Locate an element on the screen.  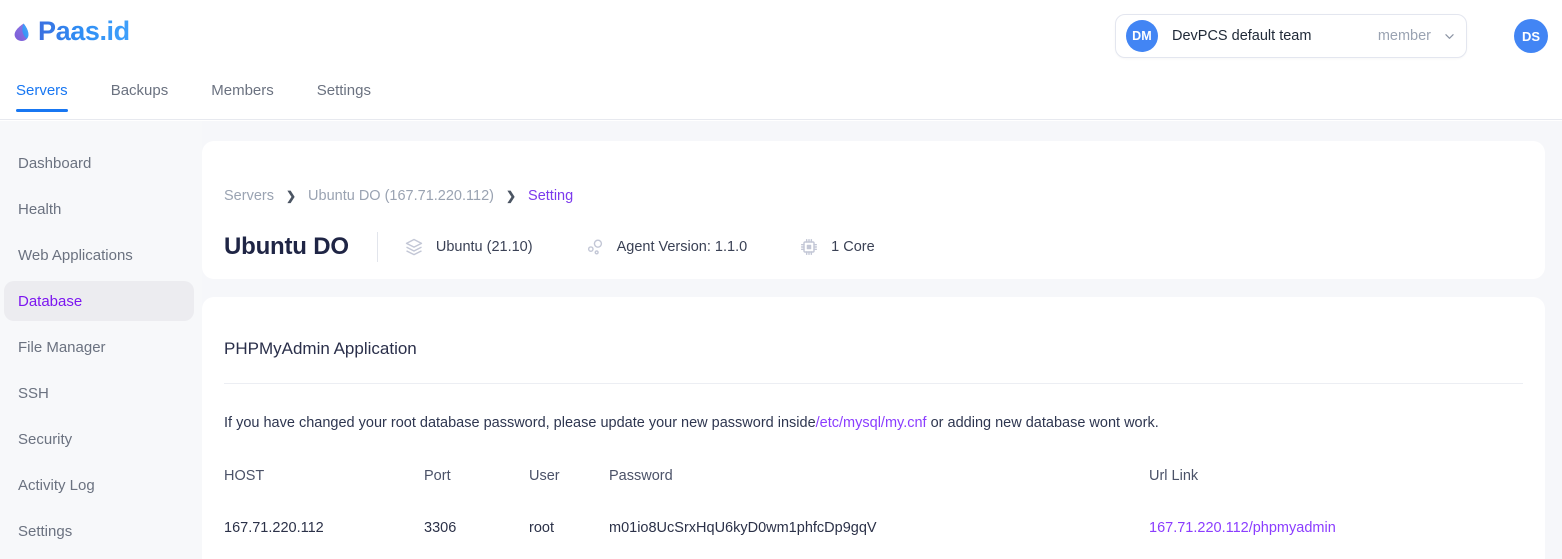
sidebar-item-health: Health is located at coordinates (99, 209).